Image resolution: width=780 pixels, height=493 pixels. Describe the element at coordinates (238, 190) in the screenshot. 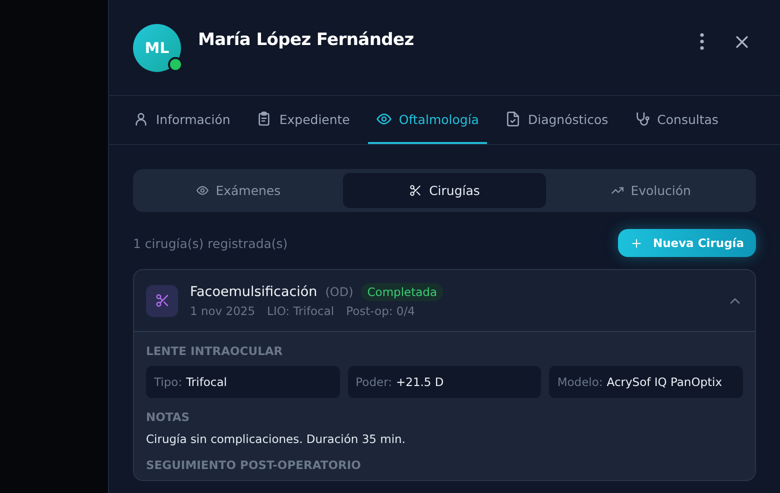

I see `sub-tab: Exámenes` at that location.